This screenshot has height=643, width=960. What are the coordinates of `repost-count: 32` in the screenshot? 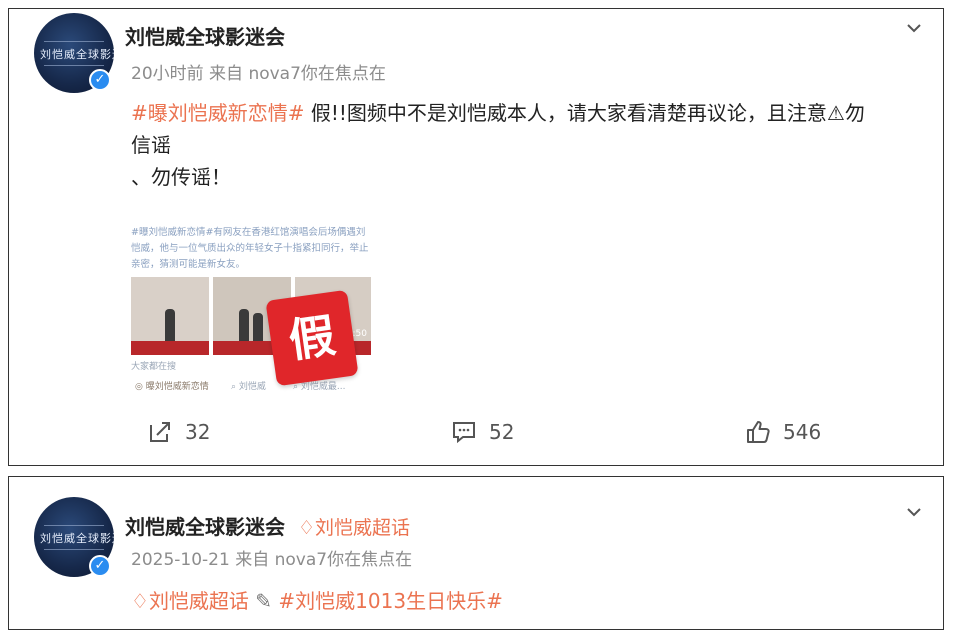 It's located at (198, 432).